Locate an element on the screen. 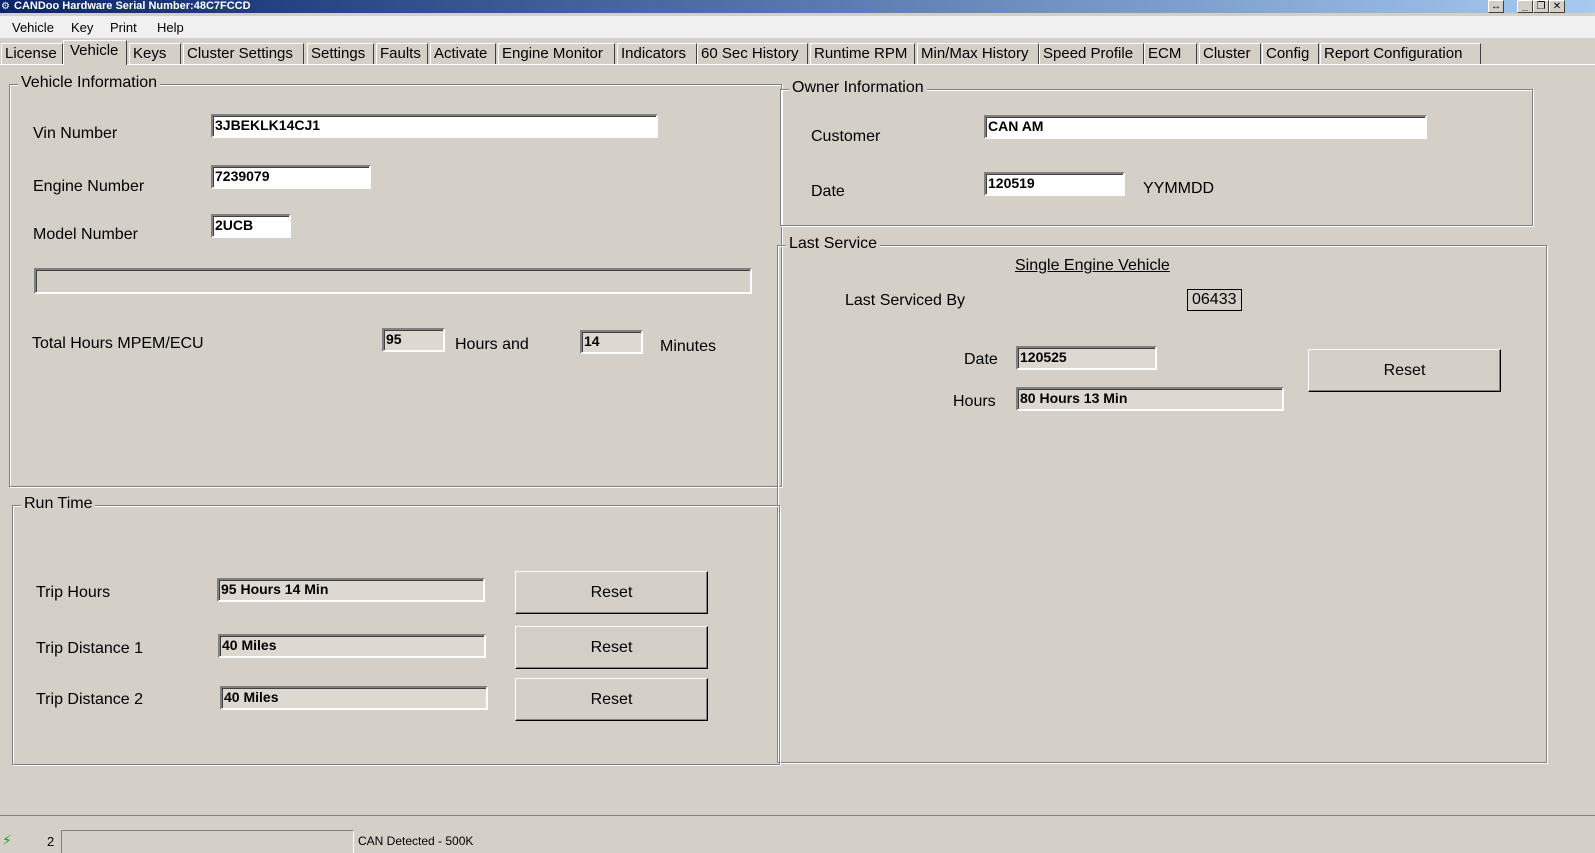 This screenshot has width=1595, height=853. minutes-label: Minutes is located at coordinates (688, 346).